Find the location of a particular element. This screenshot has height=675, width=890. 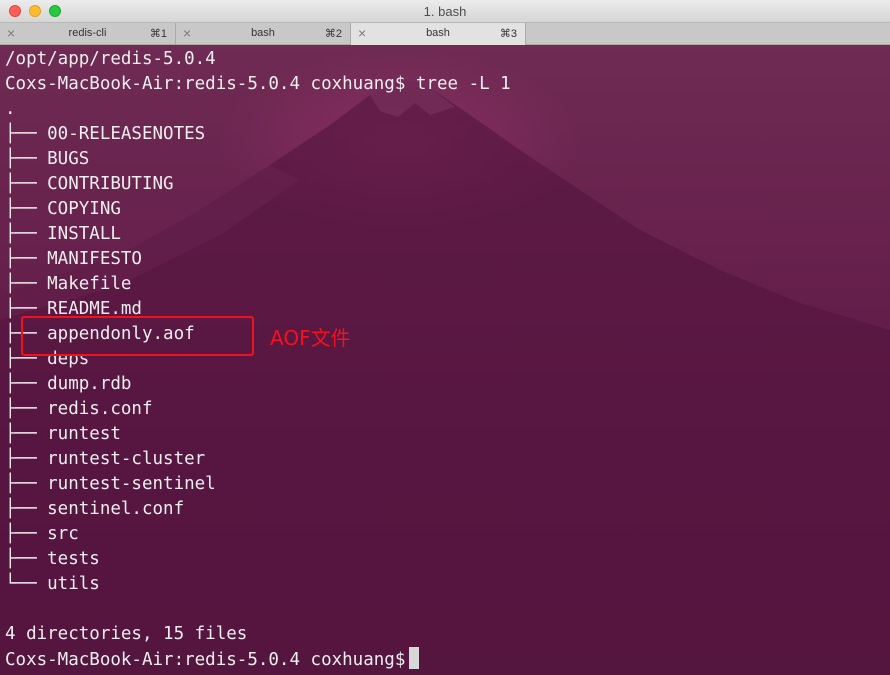

title-bar: 1. bash is located at coordinates (445, 11).